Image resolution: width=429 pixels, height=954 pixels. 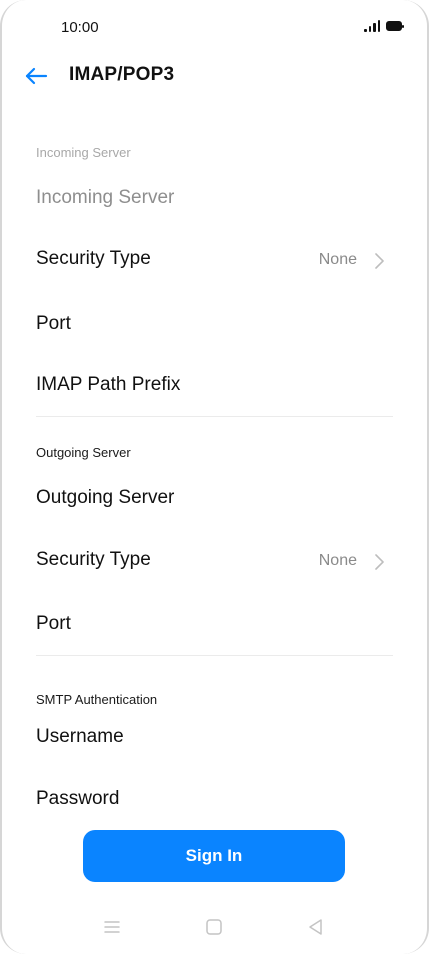 I want to click on username-field: Username, so click(x=214, y=739).